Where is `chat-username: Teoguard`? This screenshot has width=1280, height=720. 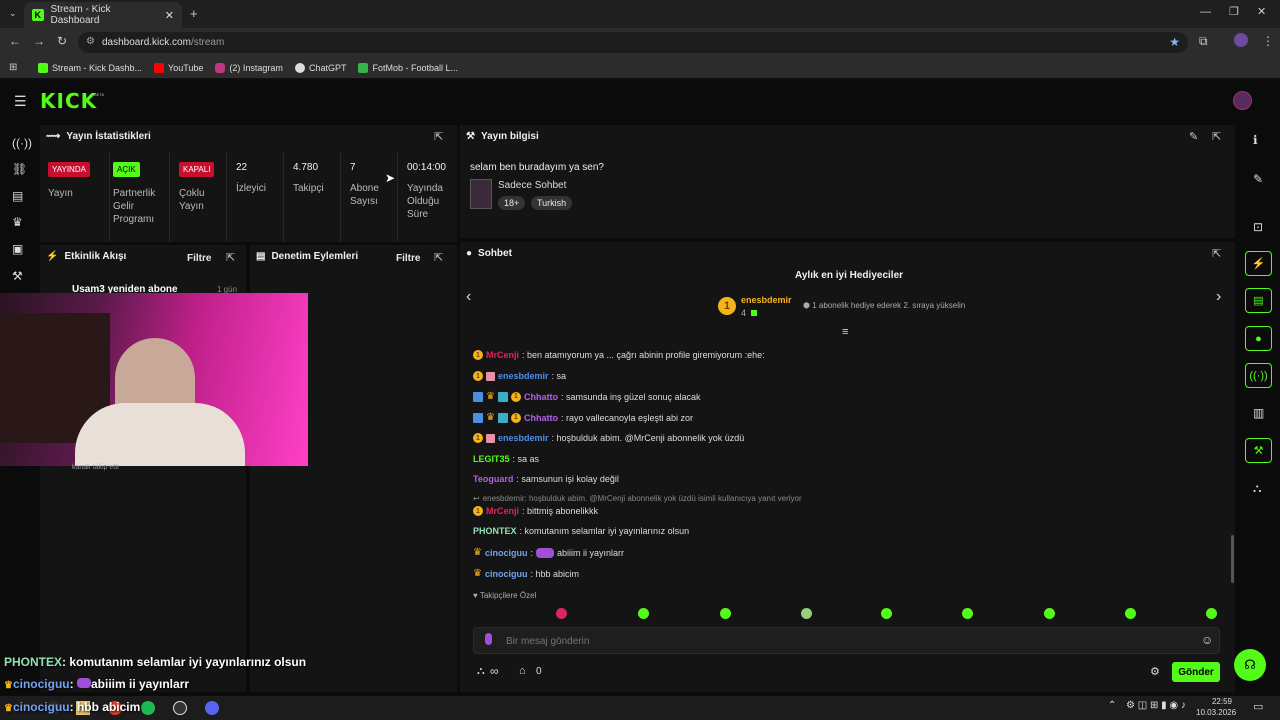 chat-username: Teoguard is located at coordinates (493, 479).